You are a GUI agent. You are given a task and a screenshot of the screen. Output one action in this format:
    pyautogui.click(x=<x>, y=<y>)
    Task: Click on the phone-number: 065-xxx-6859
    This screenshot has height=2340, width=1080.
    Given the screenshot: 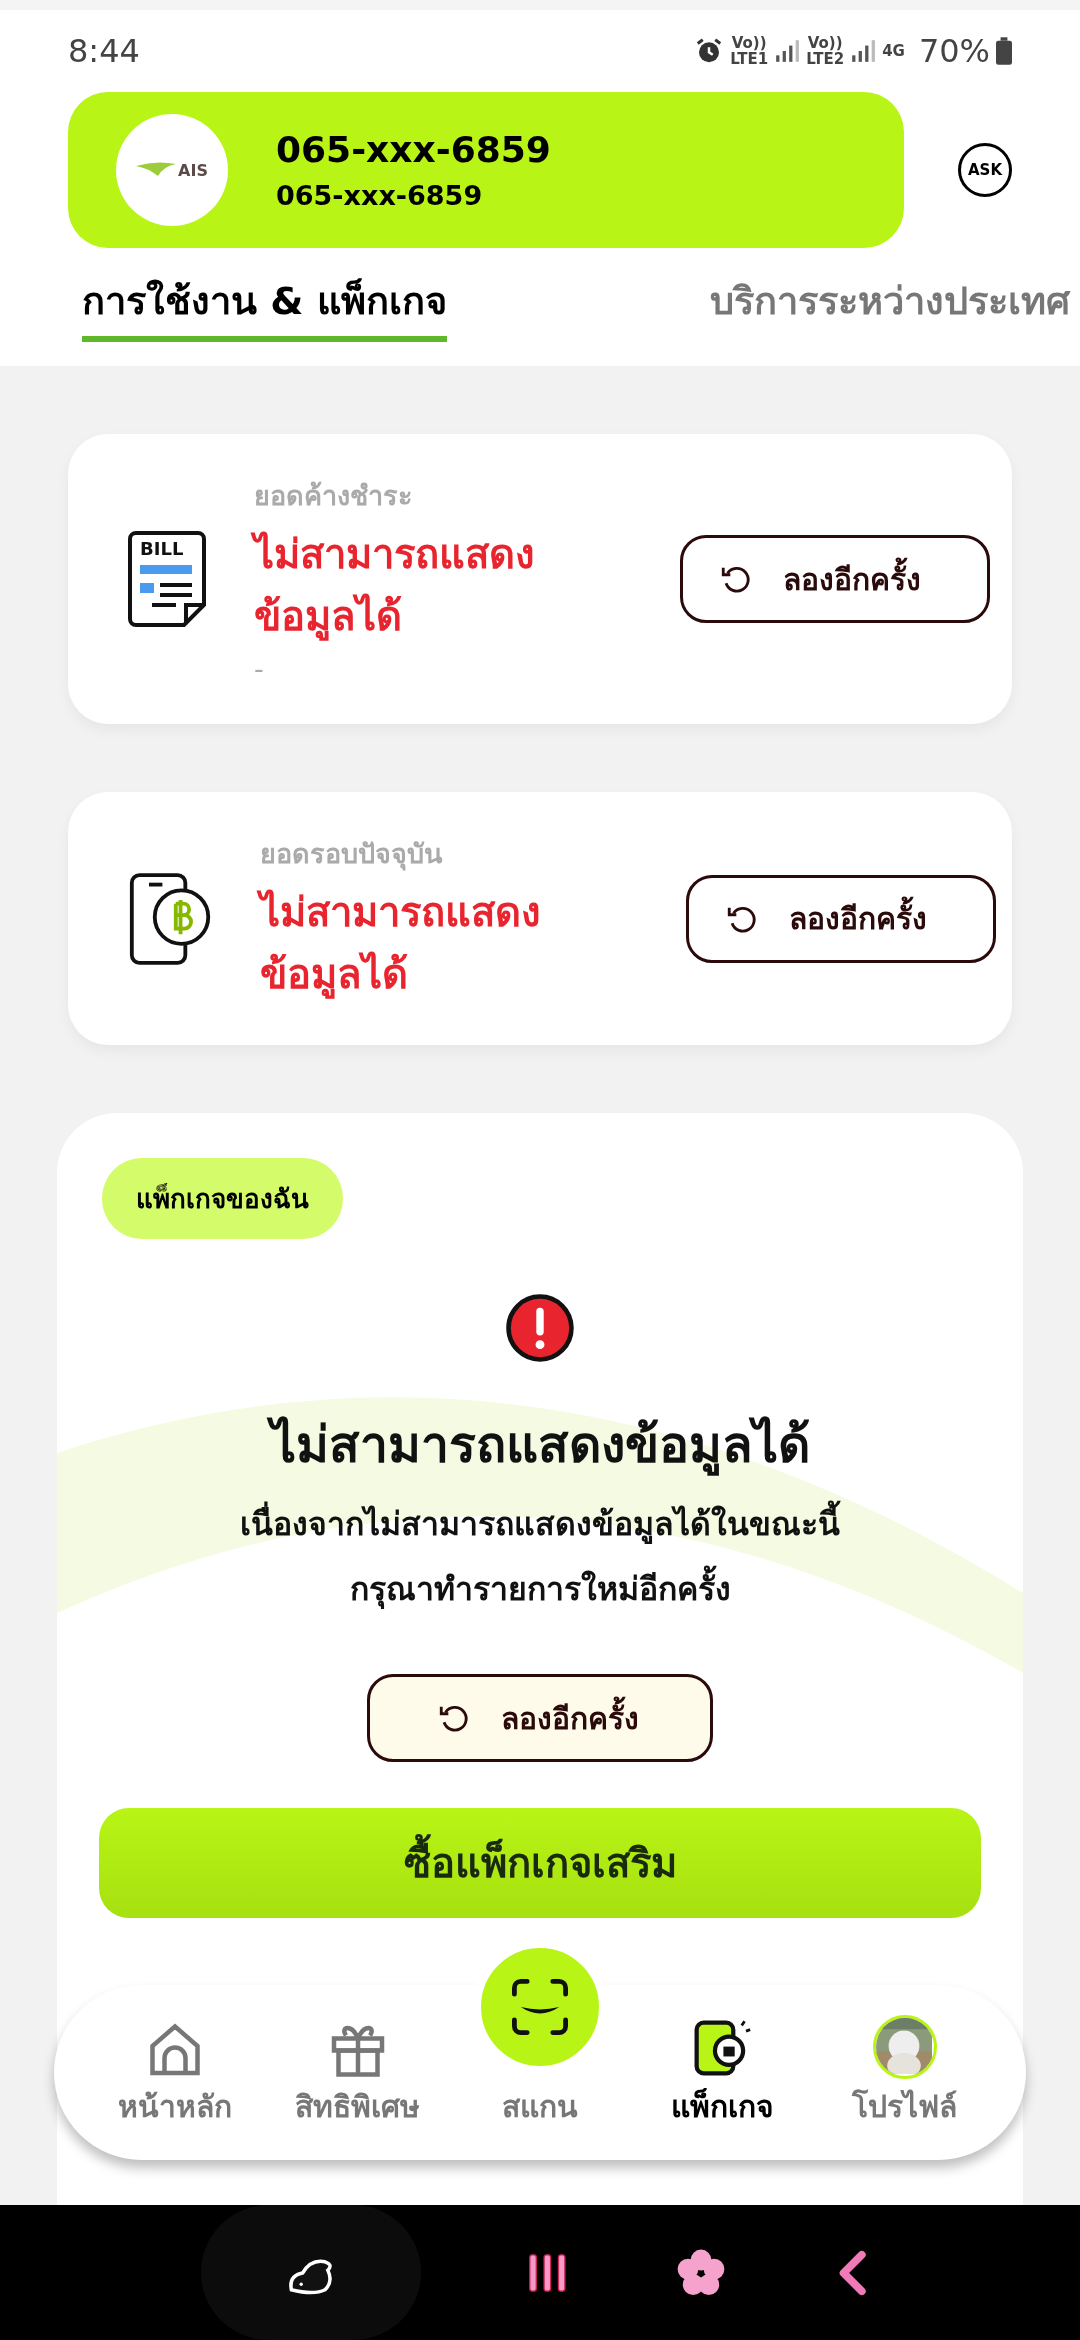 What is the action you would take?
    pyautogui.click(x=413, y=149)
    